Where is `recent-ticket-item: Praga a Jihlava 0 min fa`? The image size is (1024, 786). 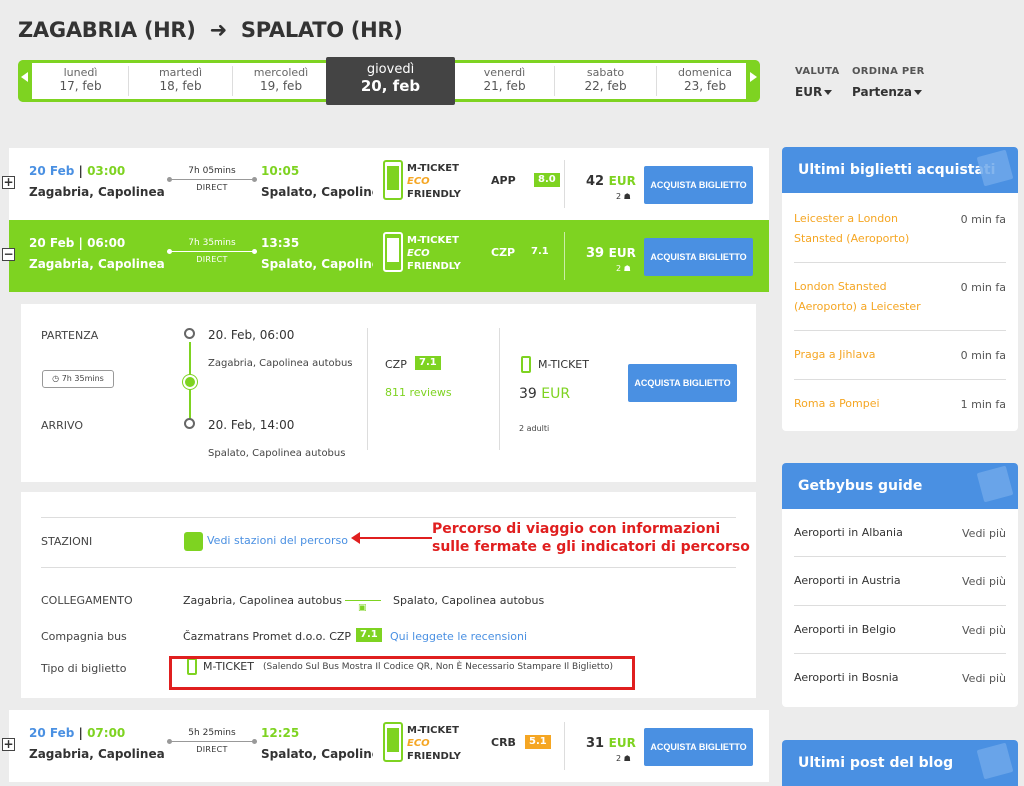 recent-ticket-item: Praga a Jihlava 0 min fa is located at coordinates (900, 355).